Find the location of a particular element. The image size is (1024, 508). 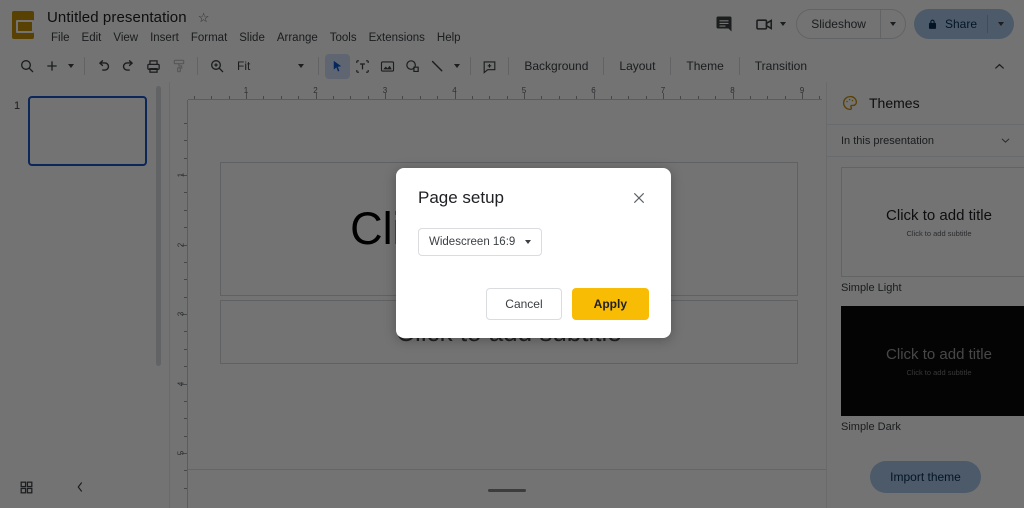

page-setup-dialog: Page setup Widescreen 16:9 Cancel Apply is located at coordinates (533, 253).